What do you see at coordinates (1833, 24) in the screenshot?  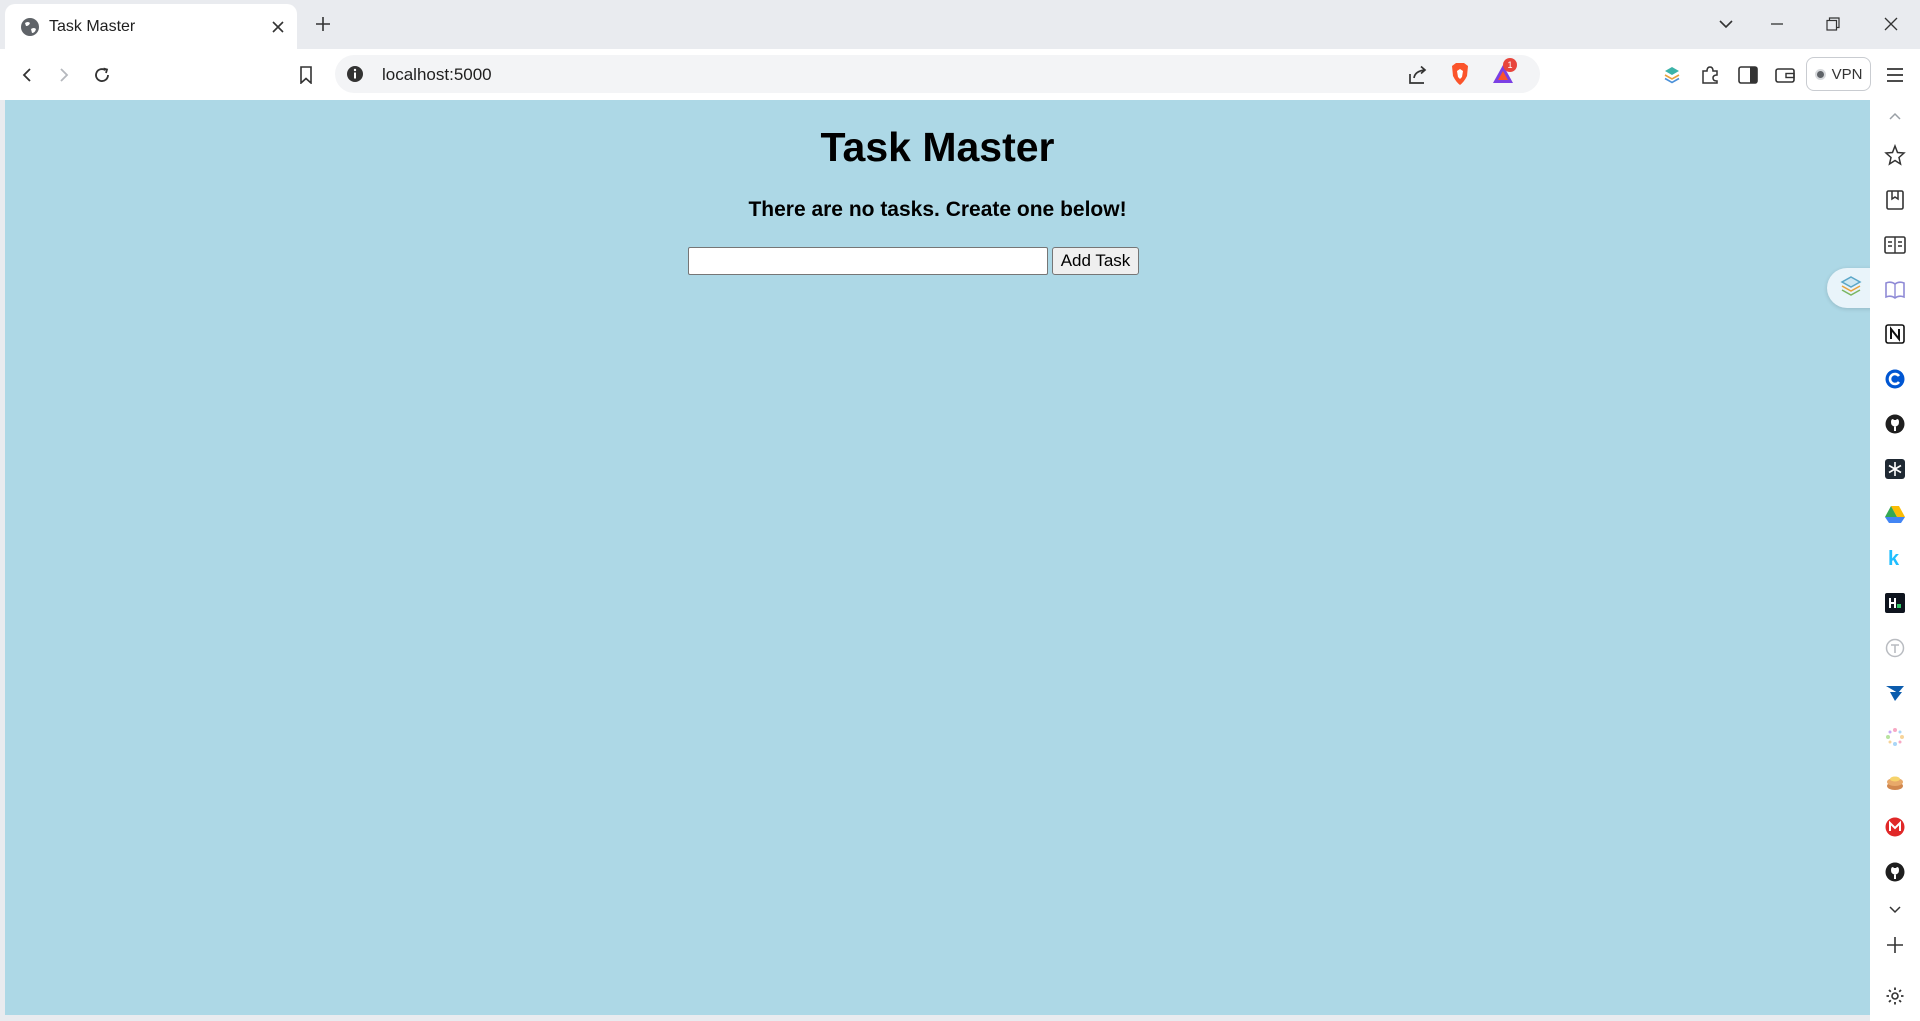 I see `restore-icon` at bounding box center [1833, 24].